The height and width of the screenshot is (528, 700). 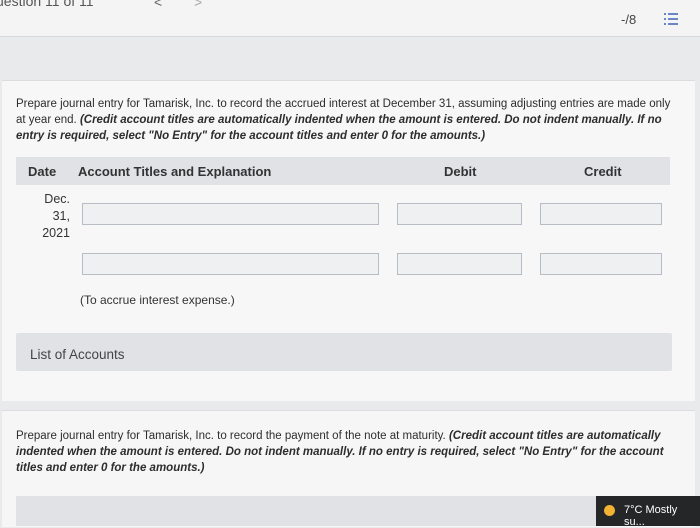 What do you see at coordinates (47, 4) in the screenshot?
I see `question-counter: uestion 11 of 11` at bounding box center [47, 4].